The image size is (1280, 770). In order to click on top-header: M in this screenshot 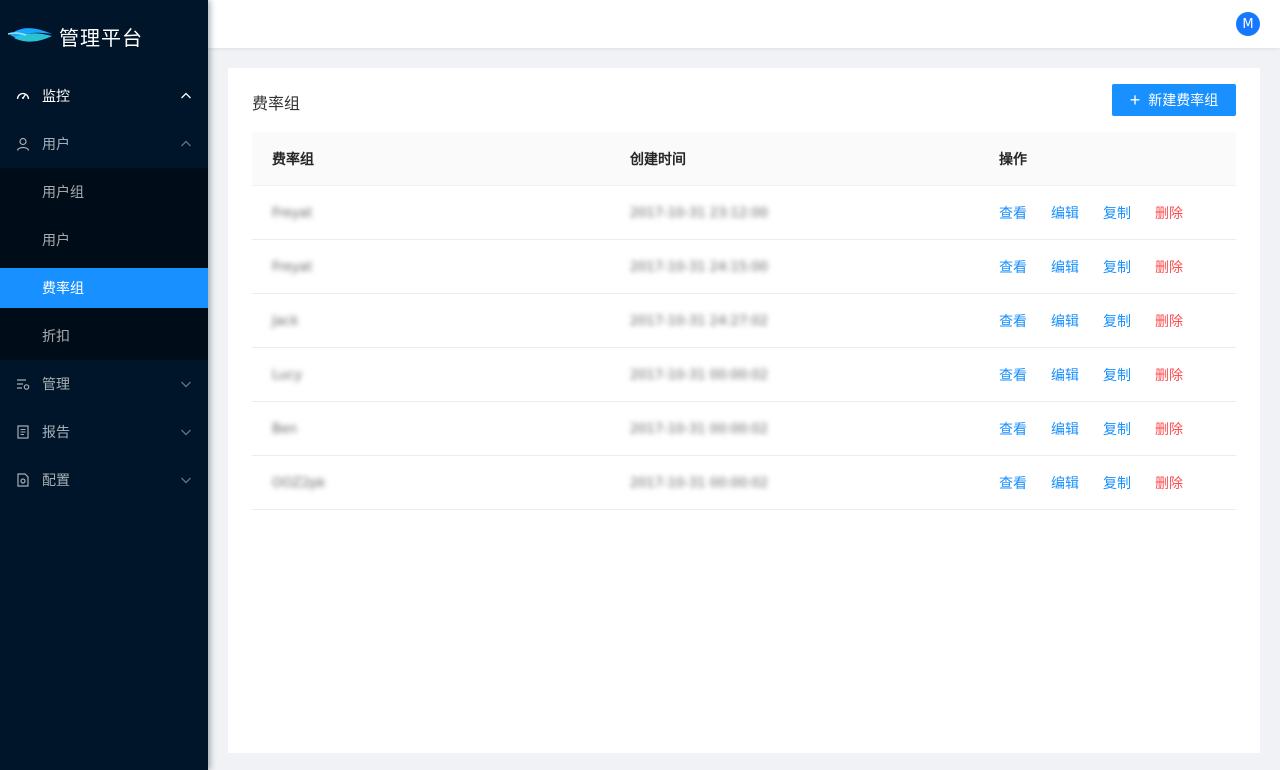, I will do `click(744, 24)`.